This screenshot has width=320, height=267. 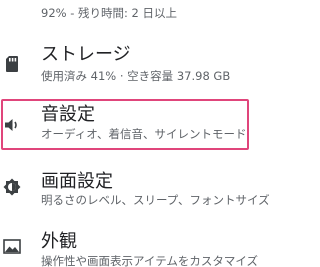 I want to click on brightness-icon, so click(x=12, y=187).